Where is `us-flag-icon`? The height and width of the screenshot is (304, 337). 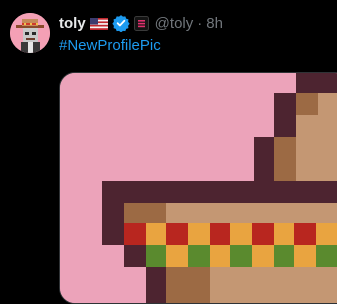 us-flag-icon is located at coordinates (98, 23).